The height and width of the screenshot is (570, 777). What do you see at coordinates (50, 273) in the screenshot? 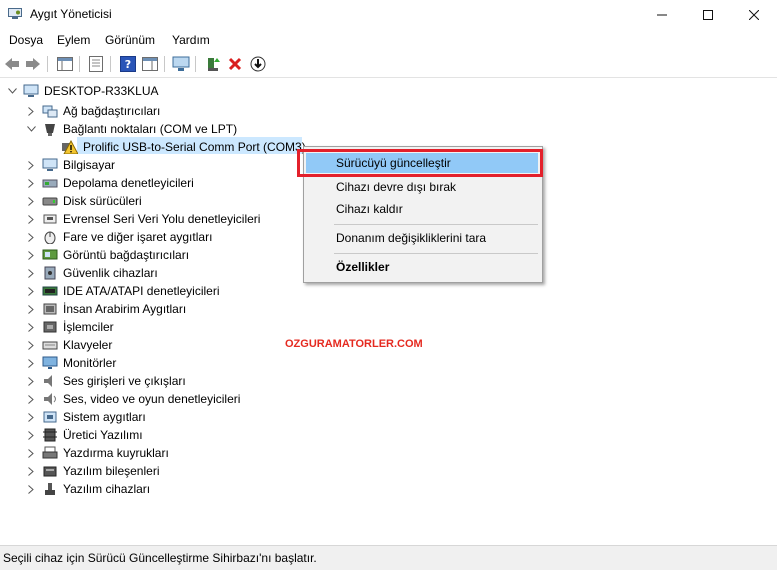
I see `security-icon` at bounding box center [50, 273].